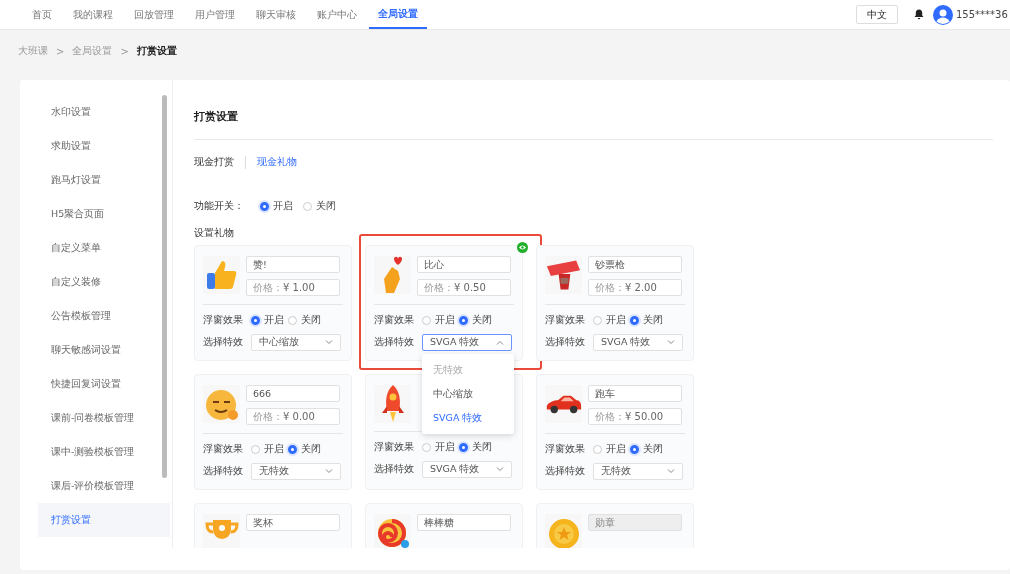 This screenshot has width=1010, height=574. What do you see at coordinates (593, 124) in the screenshot?
I see `section-title: 打赏设置` at bounding box center [593, 124].